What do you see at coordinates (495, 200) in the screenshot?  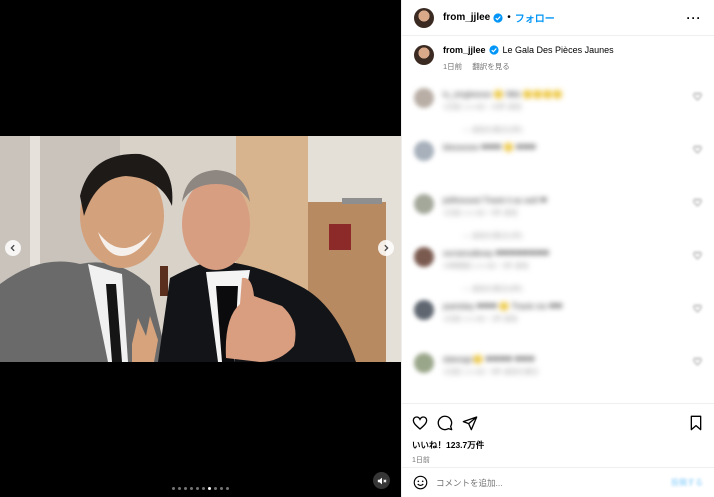 I see `comment-text: jeilthessed Thank it as well ❤` at bounding box center [495, 200].